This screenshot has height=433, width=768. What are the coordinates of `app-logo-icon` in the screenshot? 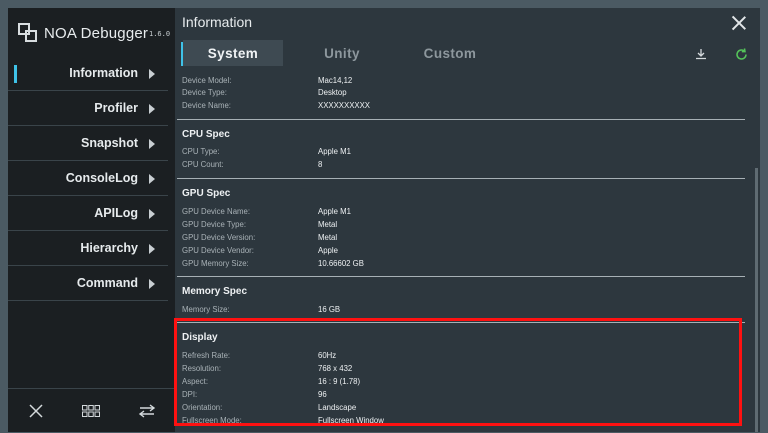 It's located at (28, 33).